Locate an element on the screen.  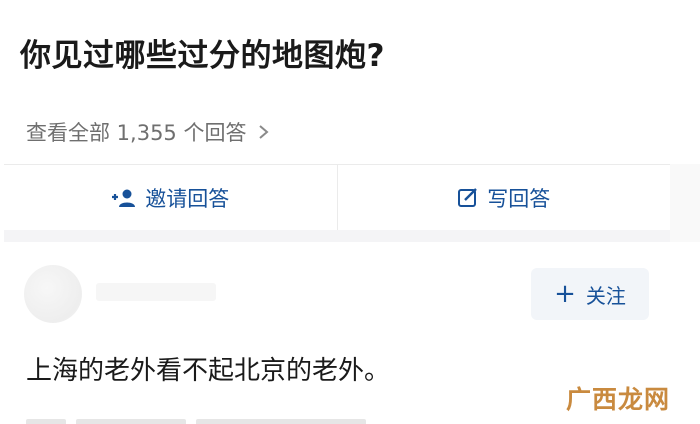
edge-shade is located at coordinates (685, 203).